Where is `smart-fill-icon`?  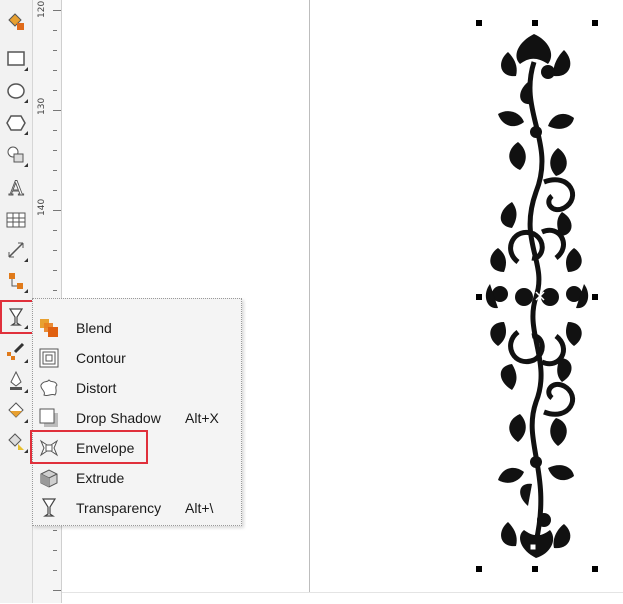
smart-fill-icon is located at coordinates (16, 21).